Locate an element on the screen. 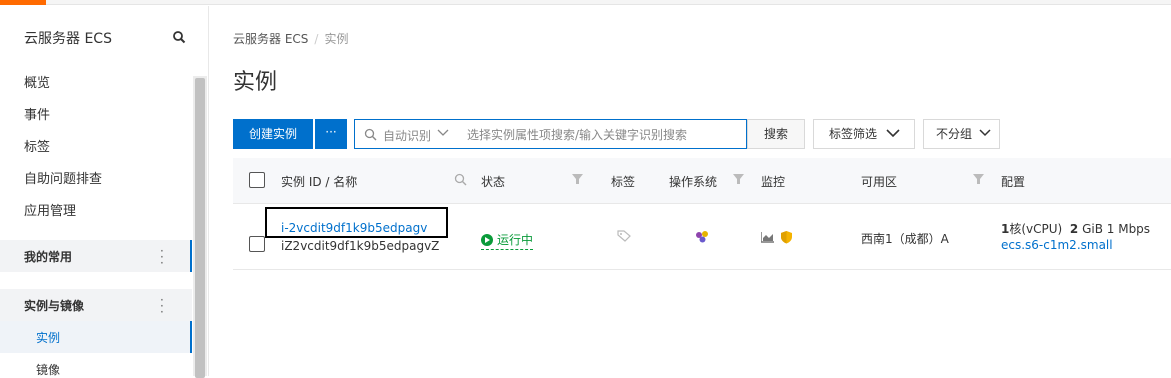 Image resolution: width=1171 pixels, height=378 pixels. bandwidth: 1 Mbps is located at coordinates (1128, 229).